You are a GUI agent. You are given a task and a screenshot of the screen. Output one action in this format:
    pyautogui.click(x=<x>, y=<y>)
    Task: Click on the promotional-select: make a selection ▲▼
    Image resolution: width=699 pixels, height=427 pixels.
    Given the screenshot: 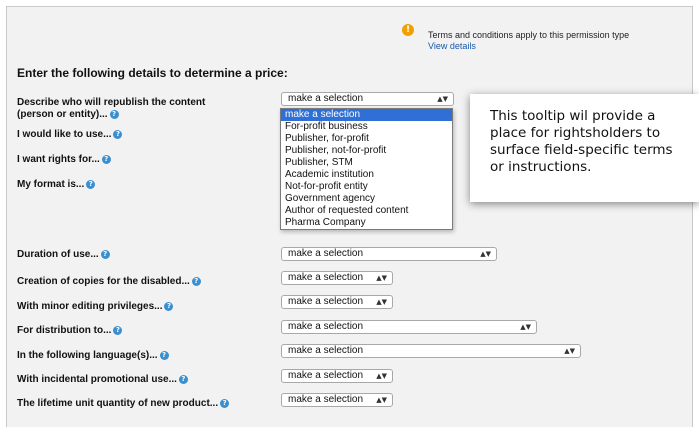 What is the action you would take?
    pyautogui.click(x=337, y=376)
    